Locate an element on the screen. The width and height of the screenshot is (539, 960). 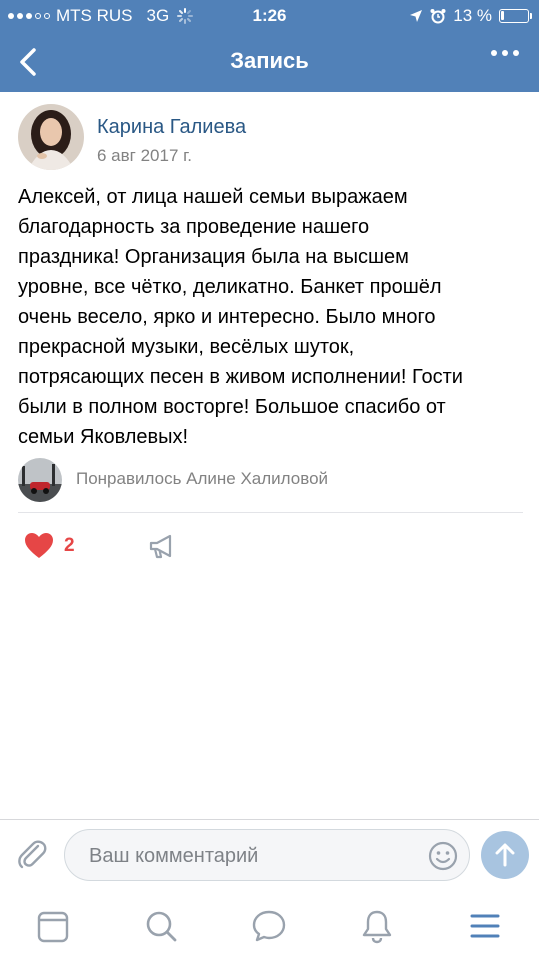
tab-bar is located at coordinates (269, 927).